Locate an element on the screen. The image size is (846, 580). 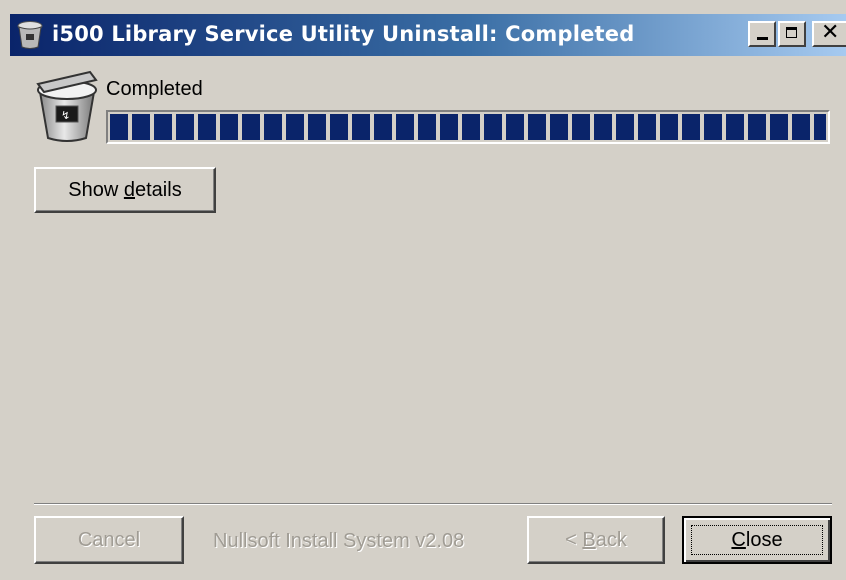
back-label: < Back is located at coordinates (596, 539).